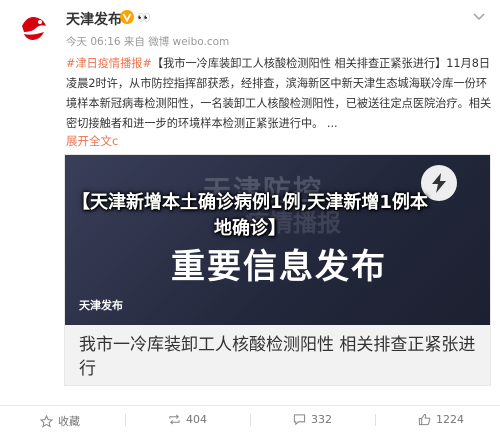 Image resolution: width=500 pixels, height=434 pixels. Describe the element at coordinates (321, 419) in the screenshot. I see `comment-count: 332` at that location.